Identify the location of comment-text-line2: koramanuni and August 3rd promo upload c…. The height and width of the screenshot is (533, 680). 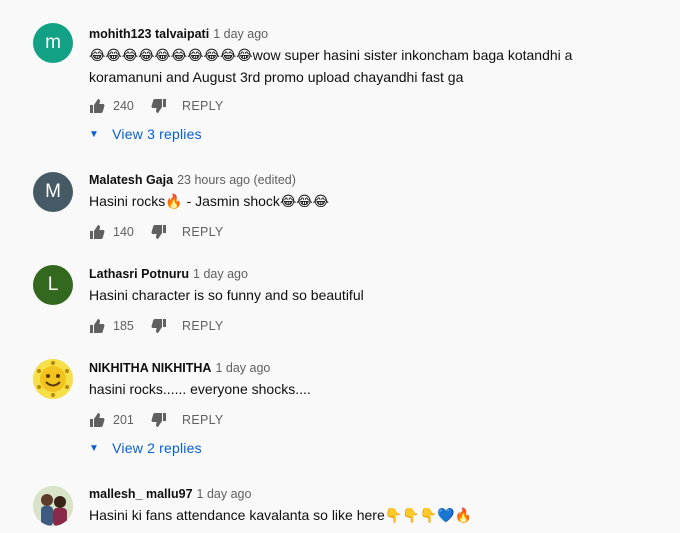
(276, 77).